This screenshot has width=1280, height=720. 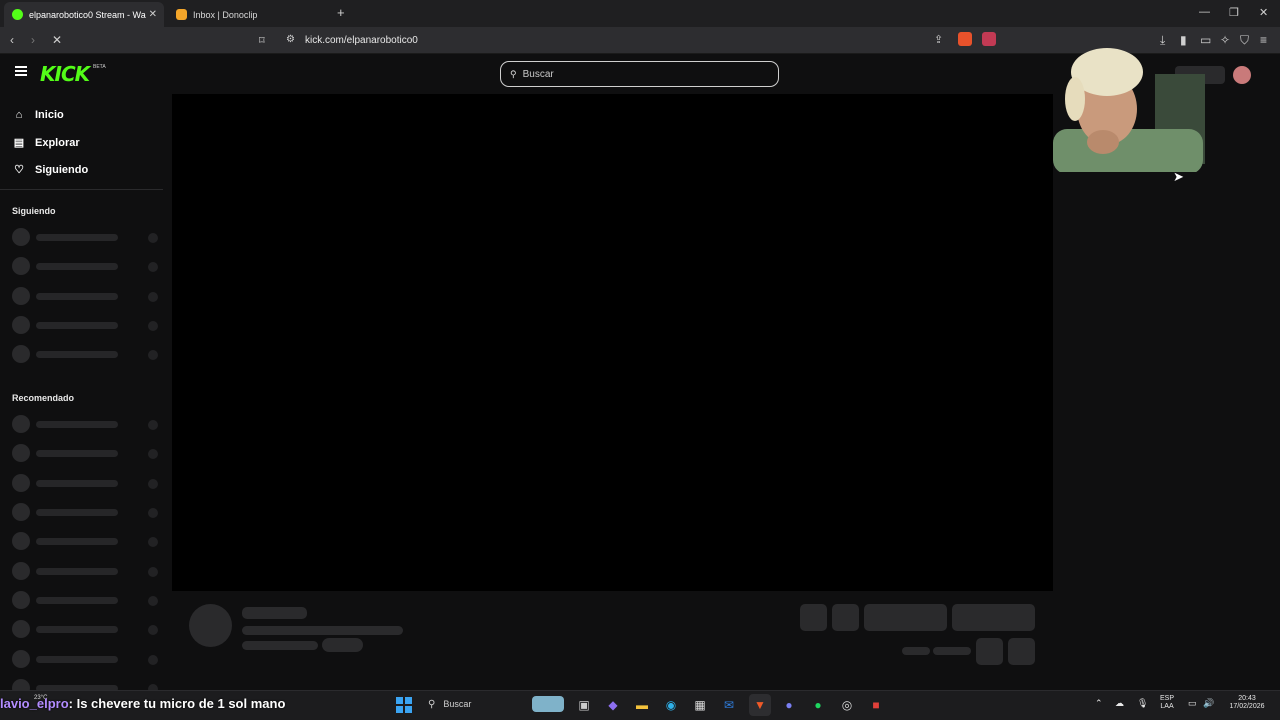 I want to click on sidebar-item-label: Inicio, so click(x=49, y=115).